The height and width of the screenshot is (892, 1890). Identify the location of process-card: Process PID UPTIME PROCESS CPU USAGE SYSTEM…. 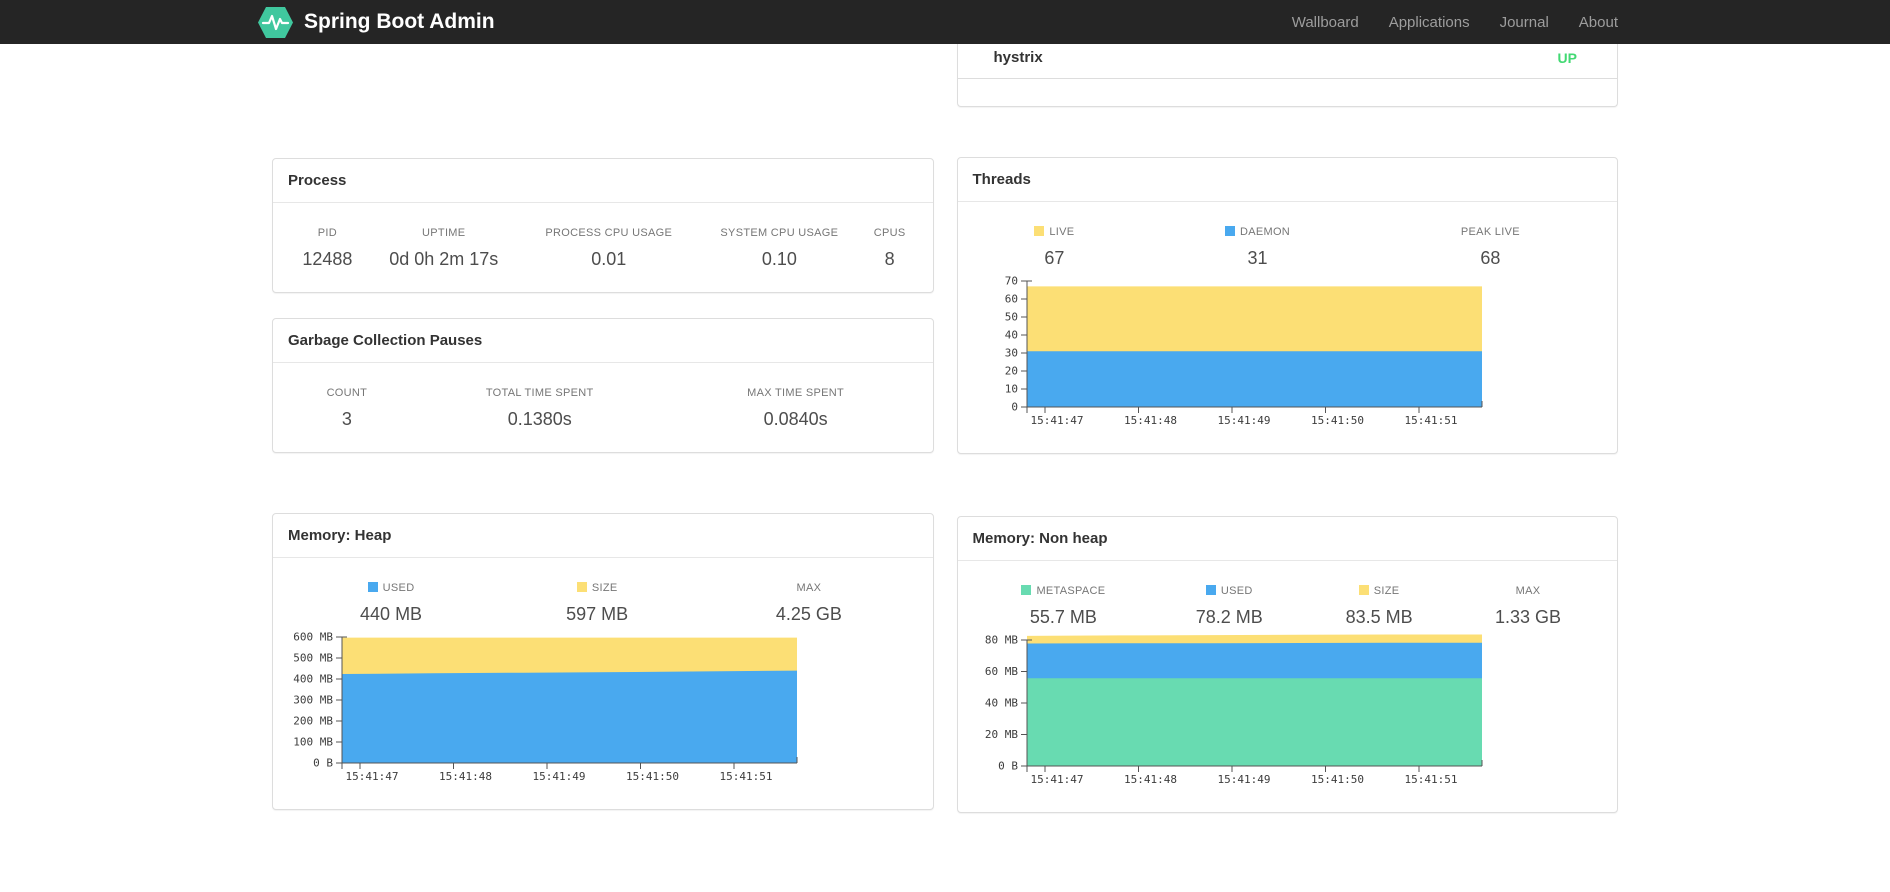
(603, 225).